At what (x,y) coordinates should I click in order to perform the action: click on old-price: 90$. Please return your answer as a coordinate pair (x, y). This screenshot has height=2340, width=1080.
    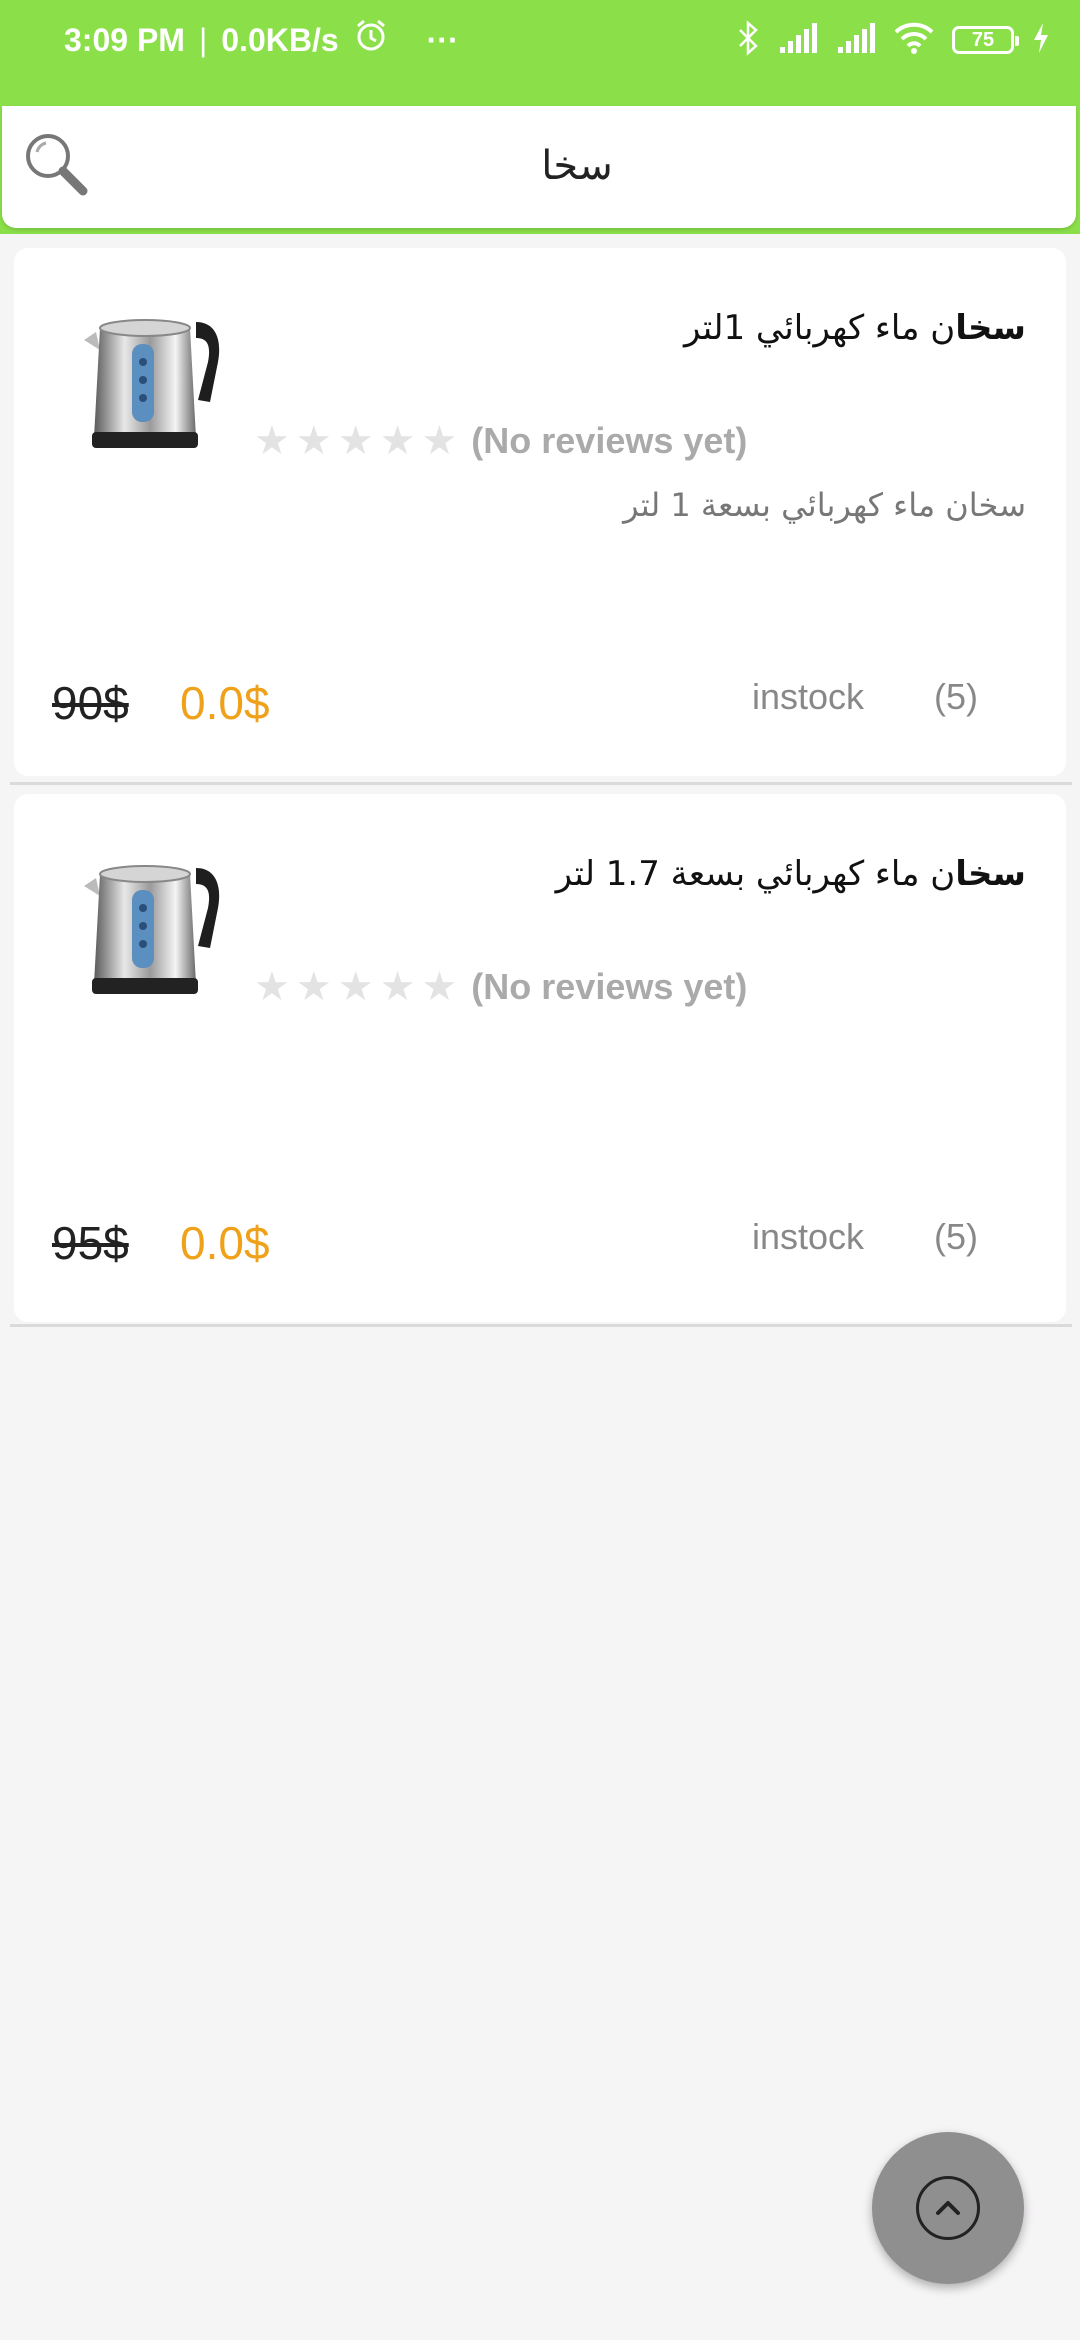
    Looking at the image, I should click on (90, 703).